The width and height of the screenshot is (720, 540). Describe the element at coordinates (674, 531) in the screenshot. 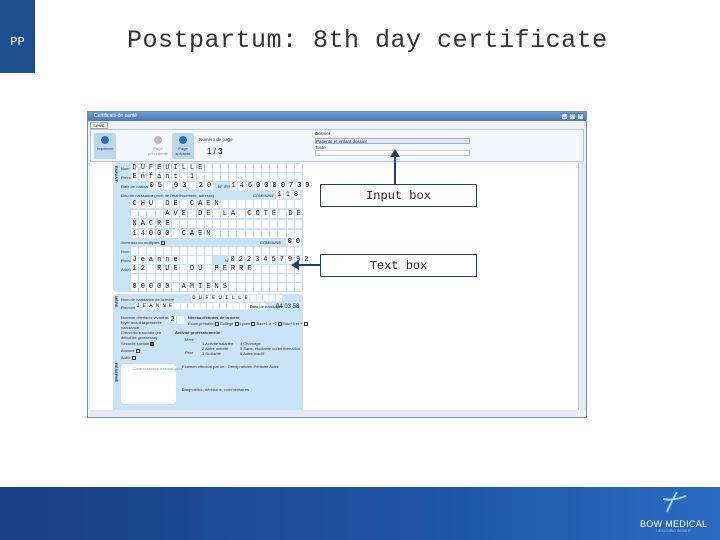

I see `logo-tagline: DESIGNING INSIGHT` at that location.